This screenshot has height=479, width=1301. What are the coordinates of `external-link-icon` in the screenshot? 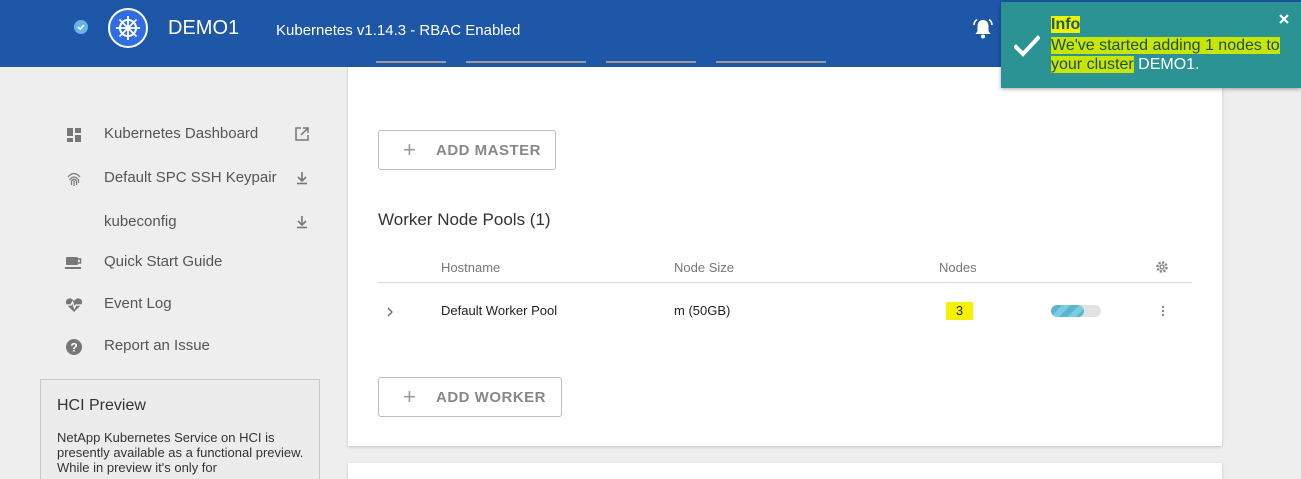 It's located at (302, 136).